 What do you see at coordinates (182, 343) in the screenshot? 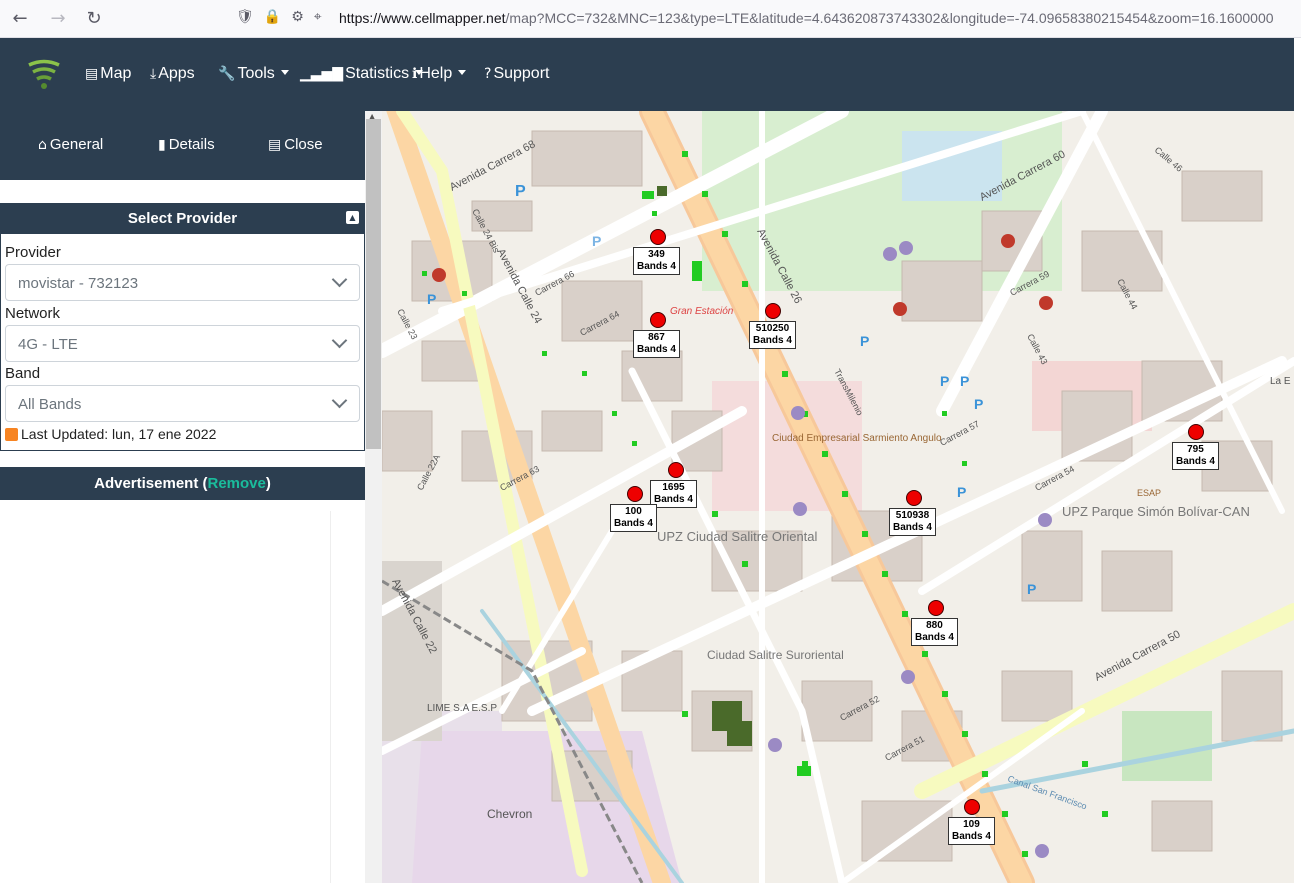
I see `network-select: 4G - LTE` at bounding box center [182, 343].